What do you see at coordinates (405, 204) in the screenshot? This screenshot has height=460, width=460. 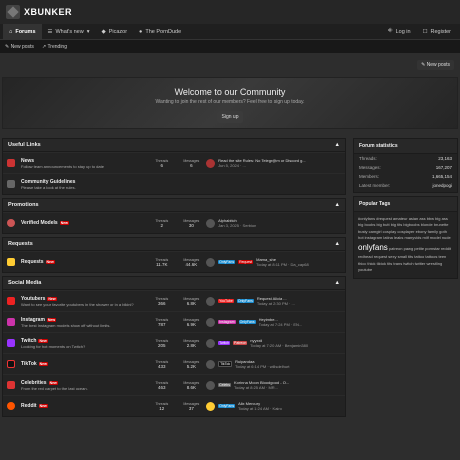 I see `tags-title: Popular Tags` at bounding box center [405, 204].